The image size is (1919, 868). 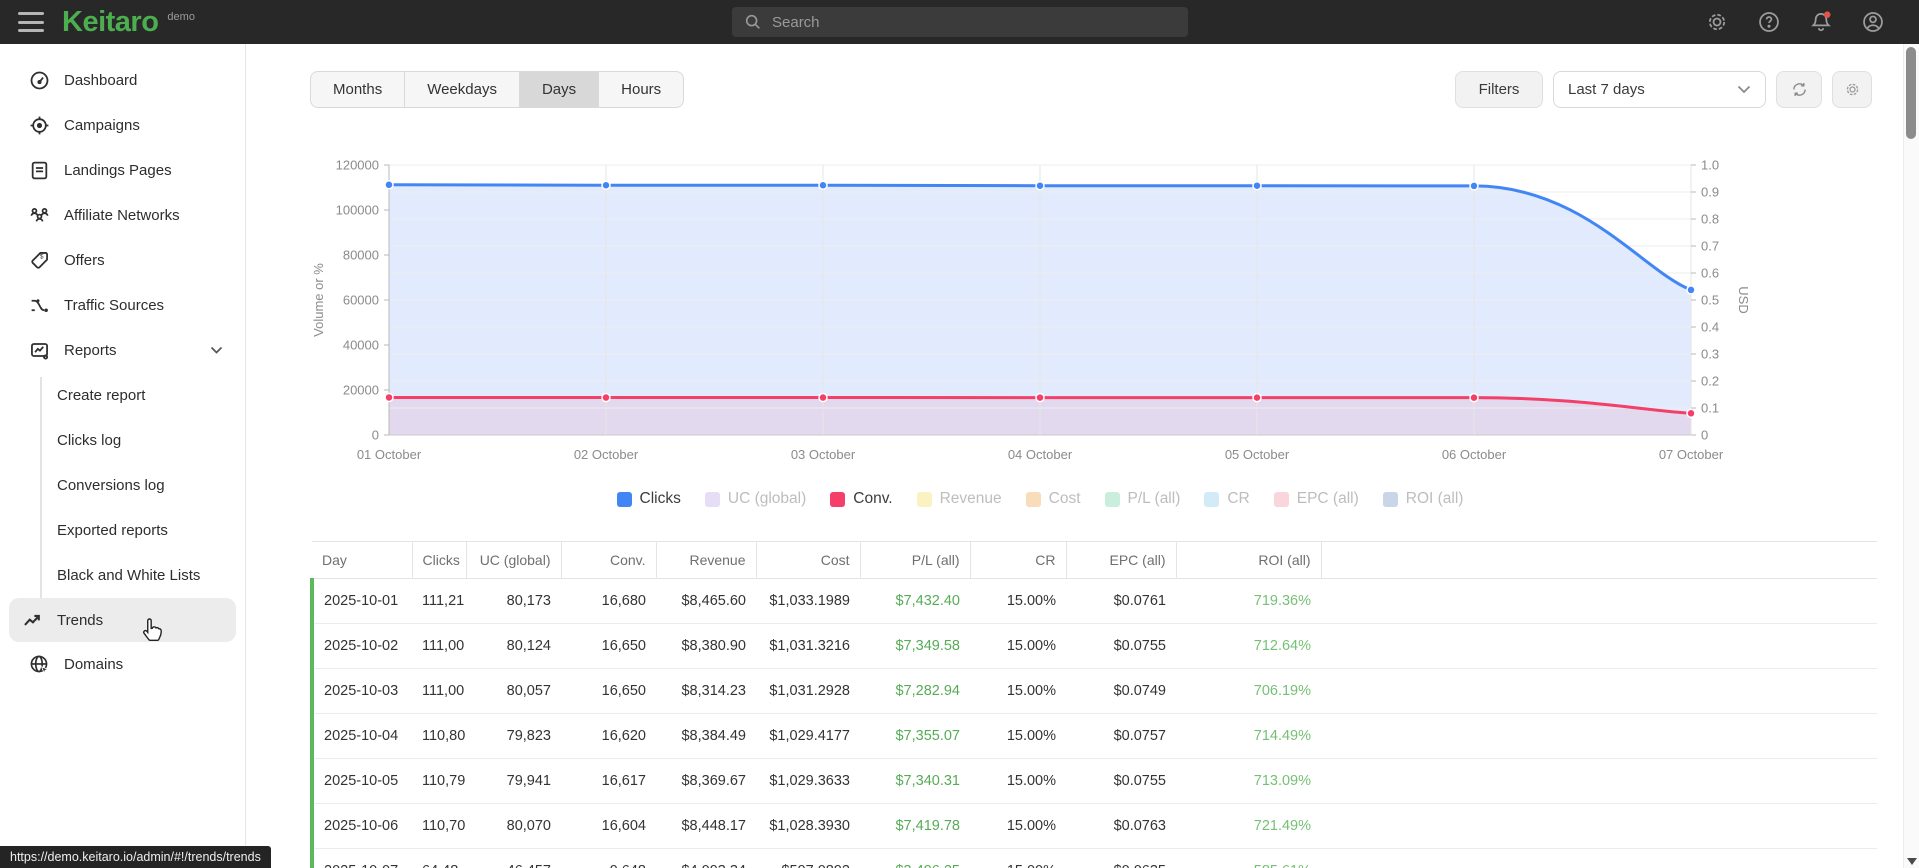 What do you see at coordinates (122, 395) in the screenshot?
I see `sidebar-item-create-report: Create report` at bounding box center [122, 395].